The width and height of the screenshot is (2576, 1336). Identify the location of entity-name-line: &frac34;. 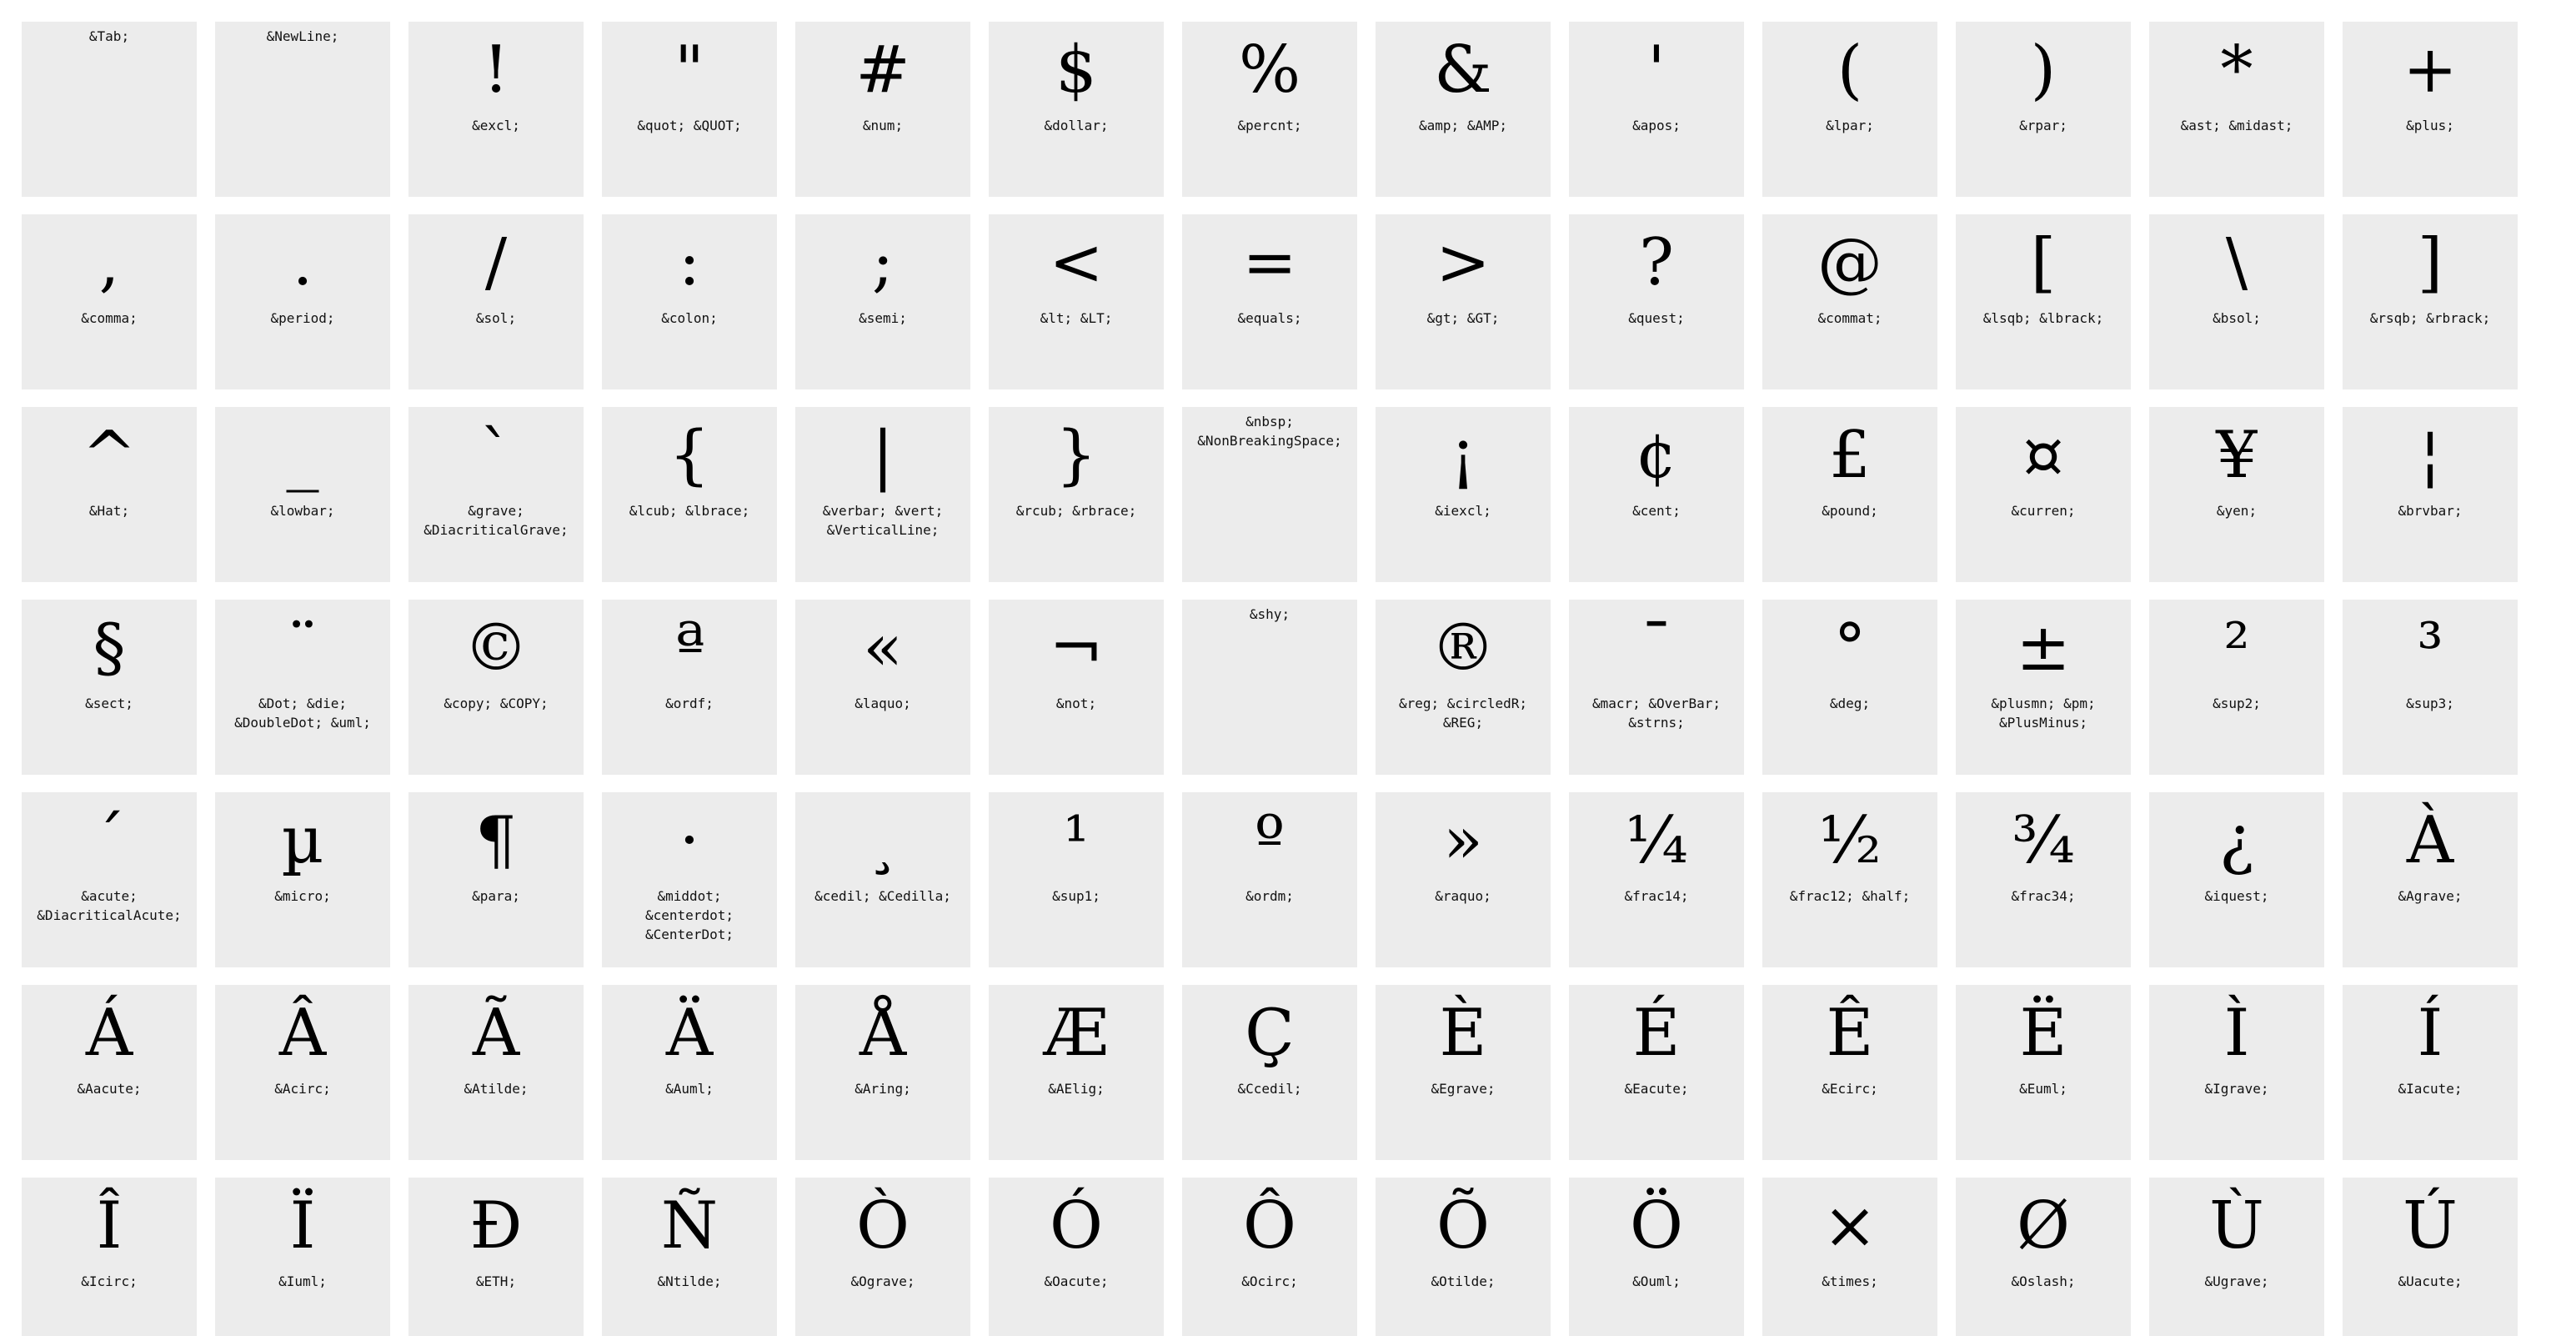
(2043, 896).